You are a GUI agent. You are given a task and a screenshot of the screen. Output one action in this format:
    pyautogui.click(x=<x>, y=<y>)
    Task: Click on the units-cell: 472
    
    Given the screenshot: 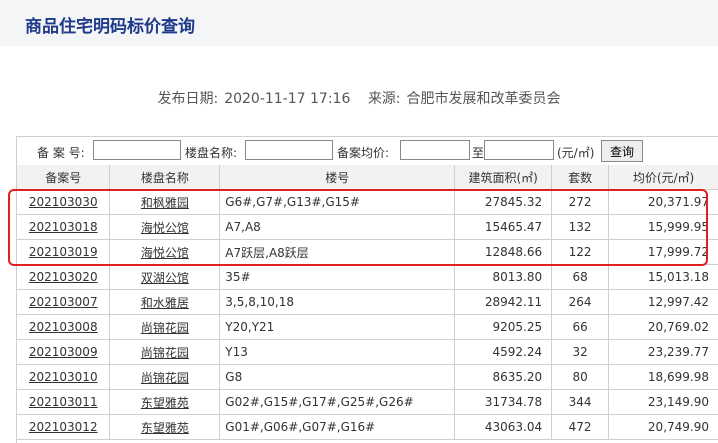 What is the action you would take?
    pyautogui.click(x=580, y=427)
    